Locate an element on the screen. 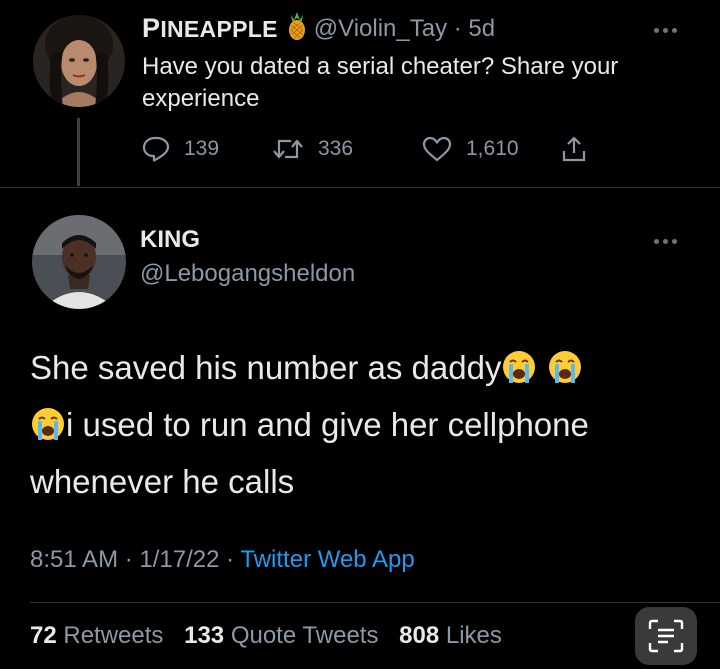  parent-avatar is located at coordinates (79, 61).